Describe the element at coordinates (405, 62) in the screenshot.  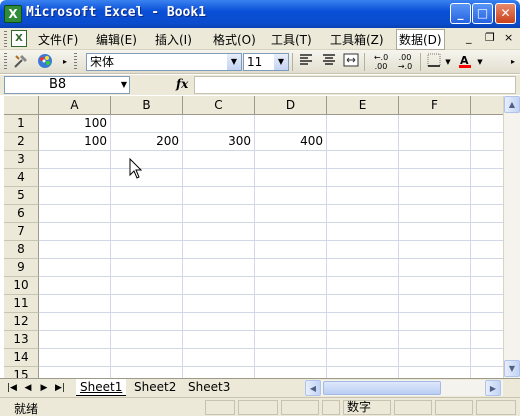
I see `decrease-decimal-icon: .00 →.0` at that location.